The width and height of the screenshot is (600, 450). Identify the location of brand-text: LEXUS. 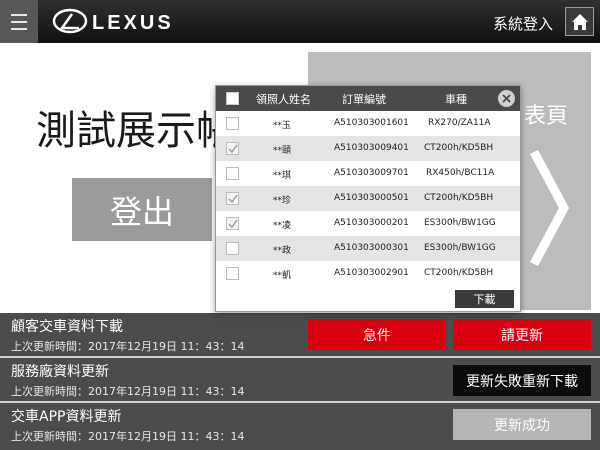
(133, 23).